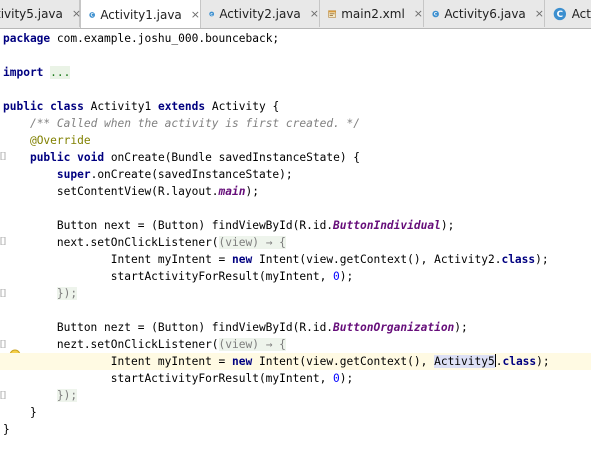 This screenshot has width=591, height=451. What do you see at coordinates (111, 191) in the screenshot?
I see `code-text: setContentView(R.layout.` at bounding box center [111, 191].